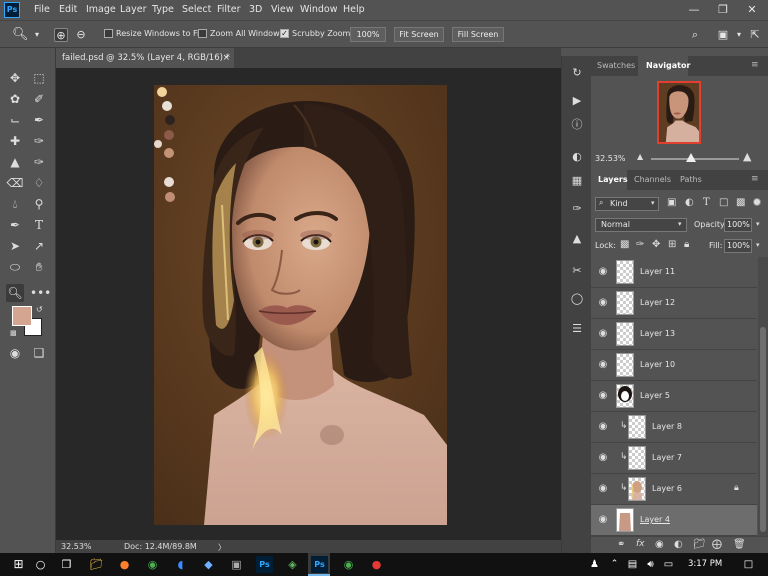 This screenshot has height=576, width=768. What do you see at coordinates (133, 9) in the screenshot?
I see `menu-layer: Layer` at bounding box center [133, 9].